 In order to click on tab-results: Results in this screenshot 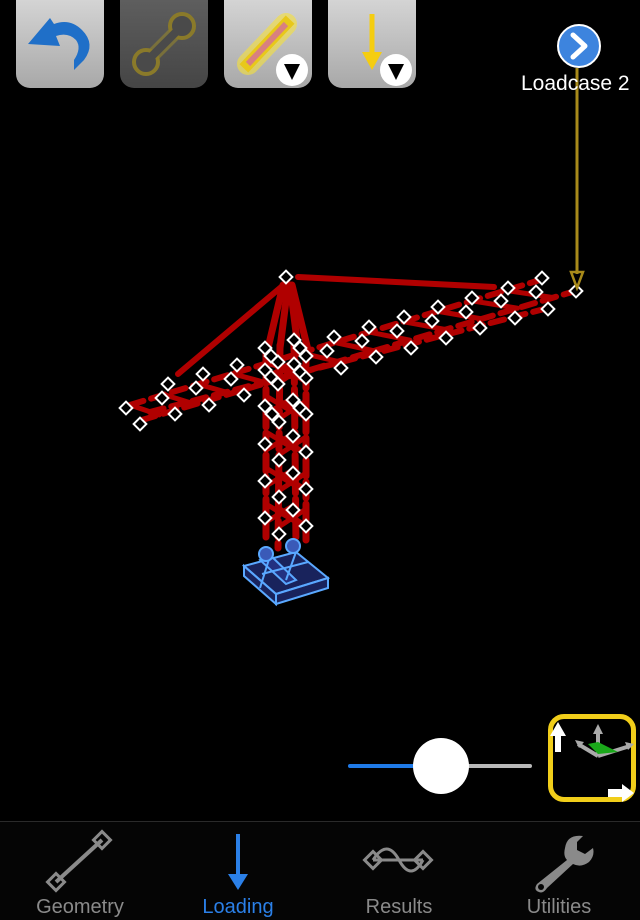, I will do `click(399, 871)`.